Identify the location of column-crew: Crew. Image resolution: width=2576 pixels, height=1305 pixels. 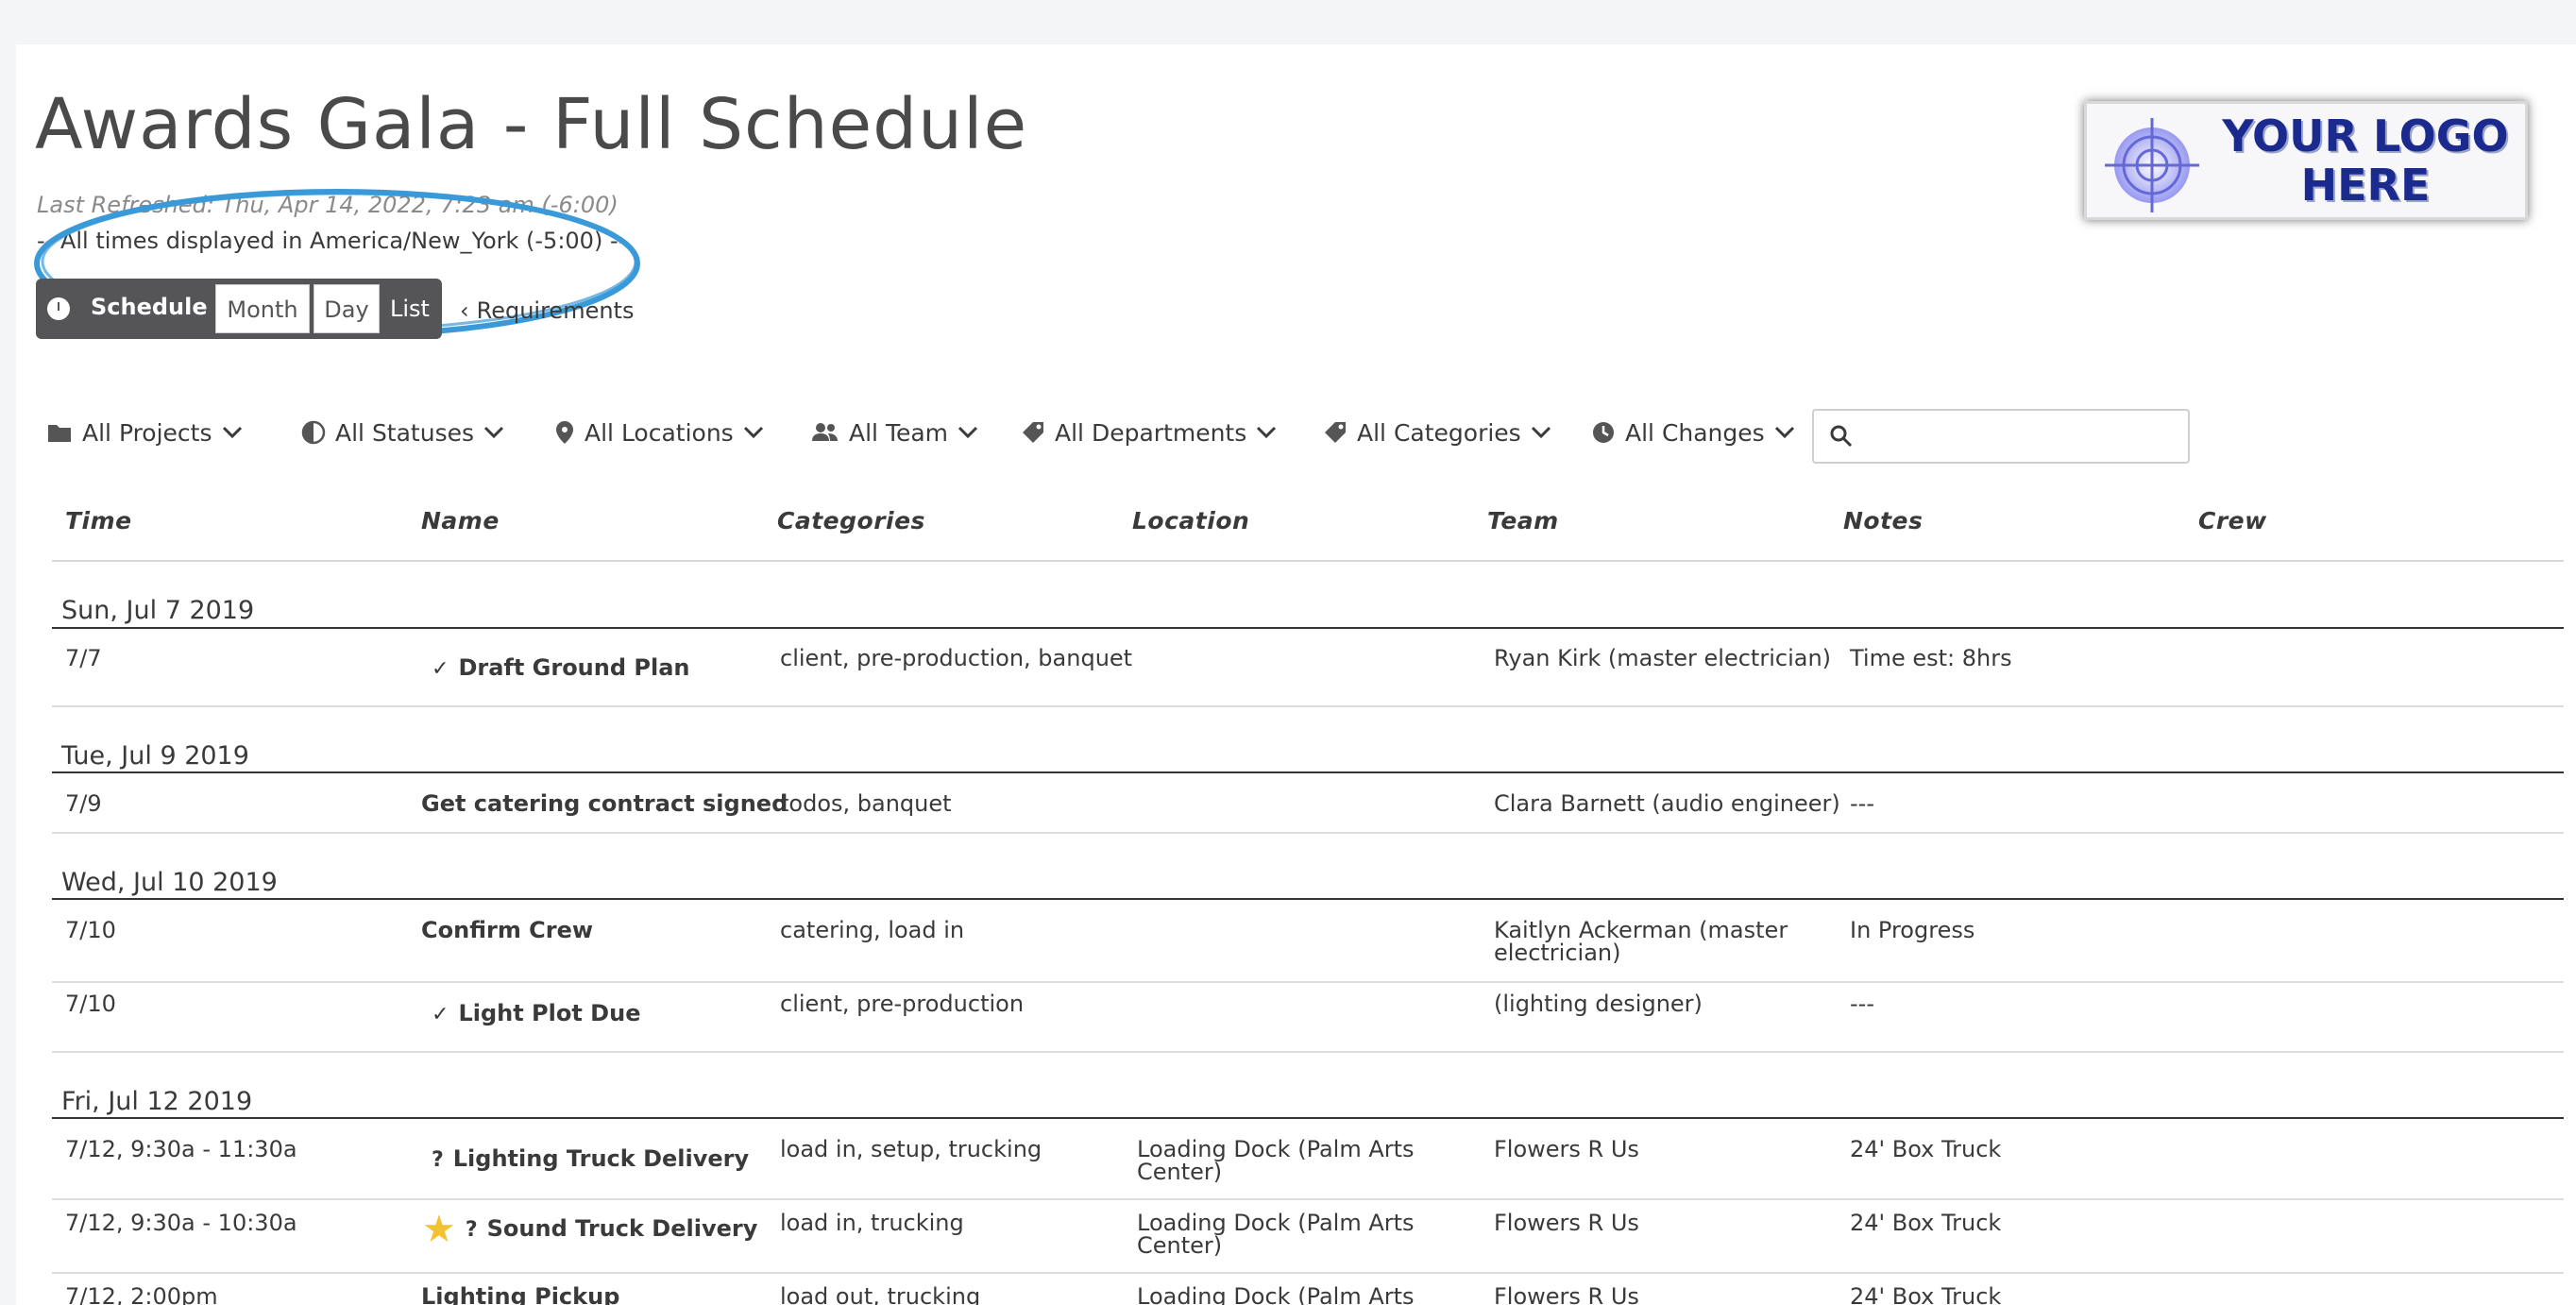
(2232, 520).